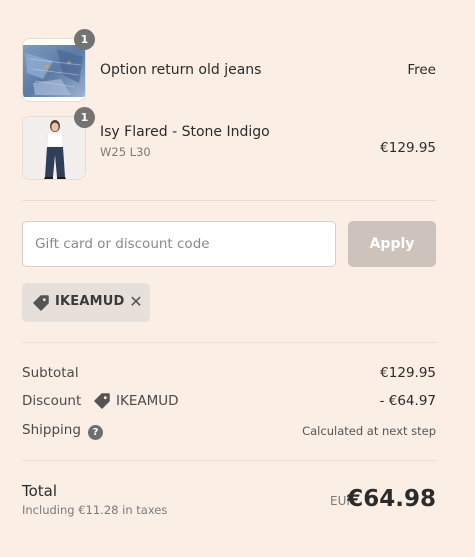 This screenshot has width=475, height=557. I want to click on denim-fabric-image, so click(54, 70).